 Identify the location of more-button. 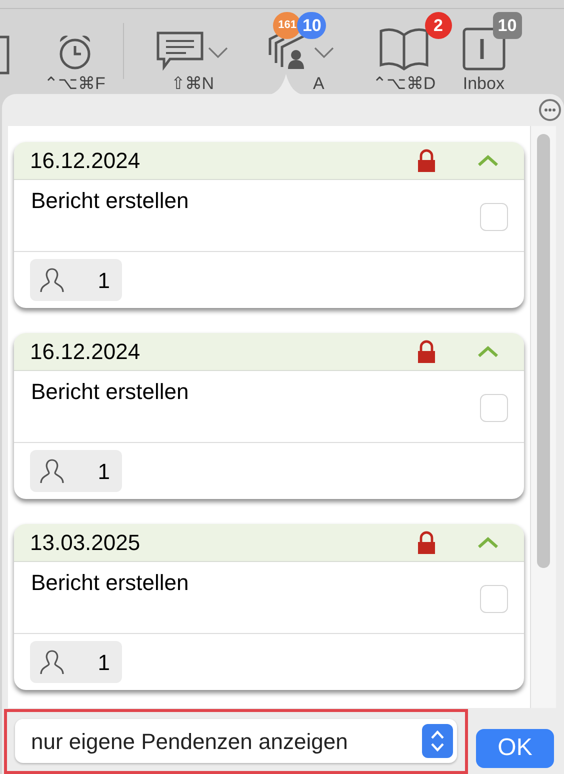
(550, 110).